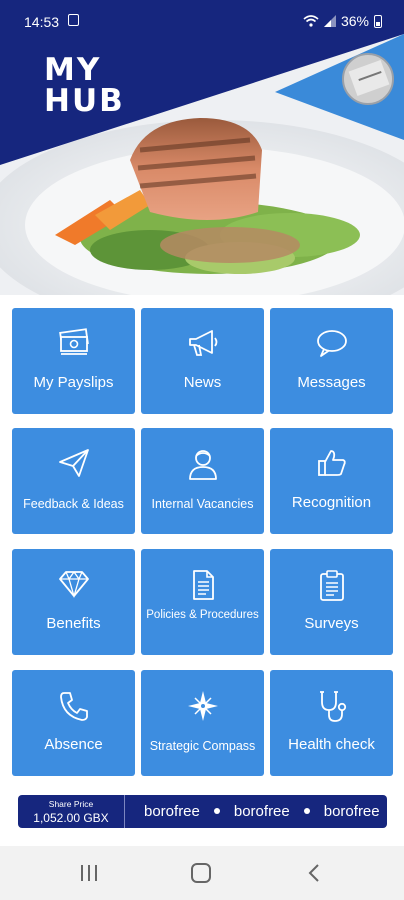 The width and height of the screenshot is (404, 900). What do you see at coordinates (71, 804) in the screenshot?
I see `share-price-label: Share Price` at bounding box center [71, 804].